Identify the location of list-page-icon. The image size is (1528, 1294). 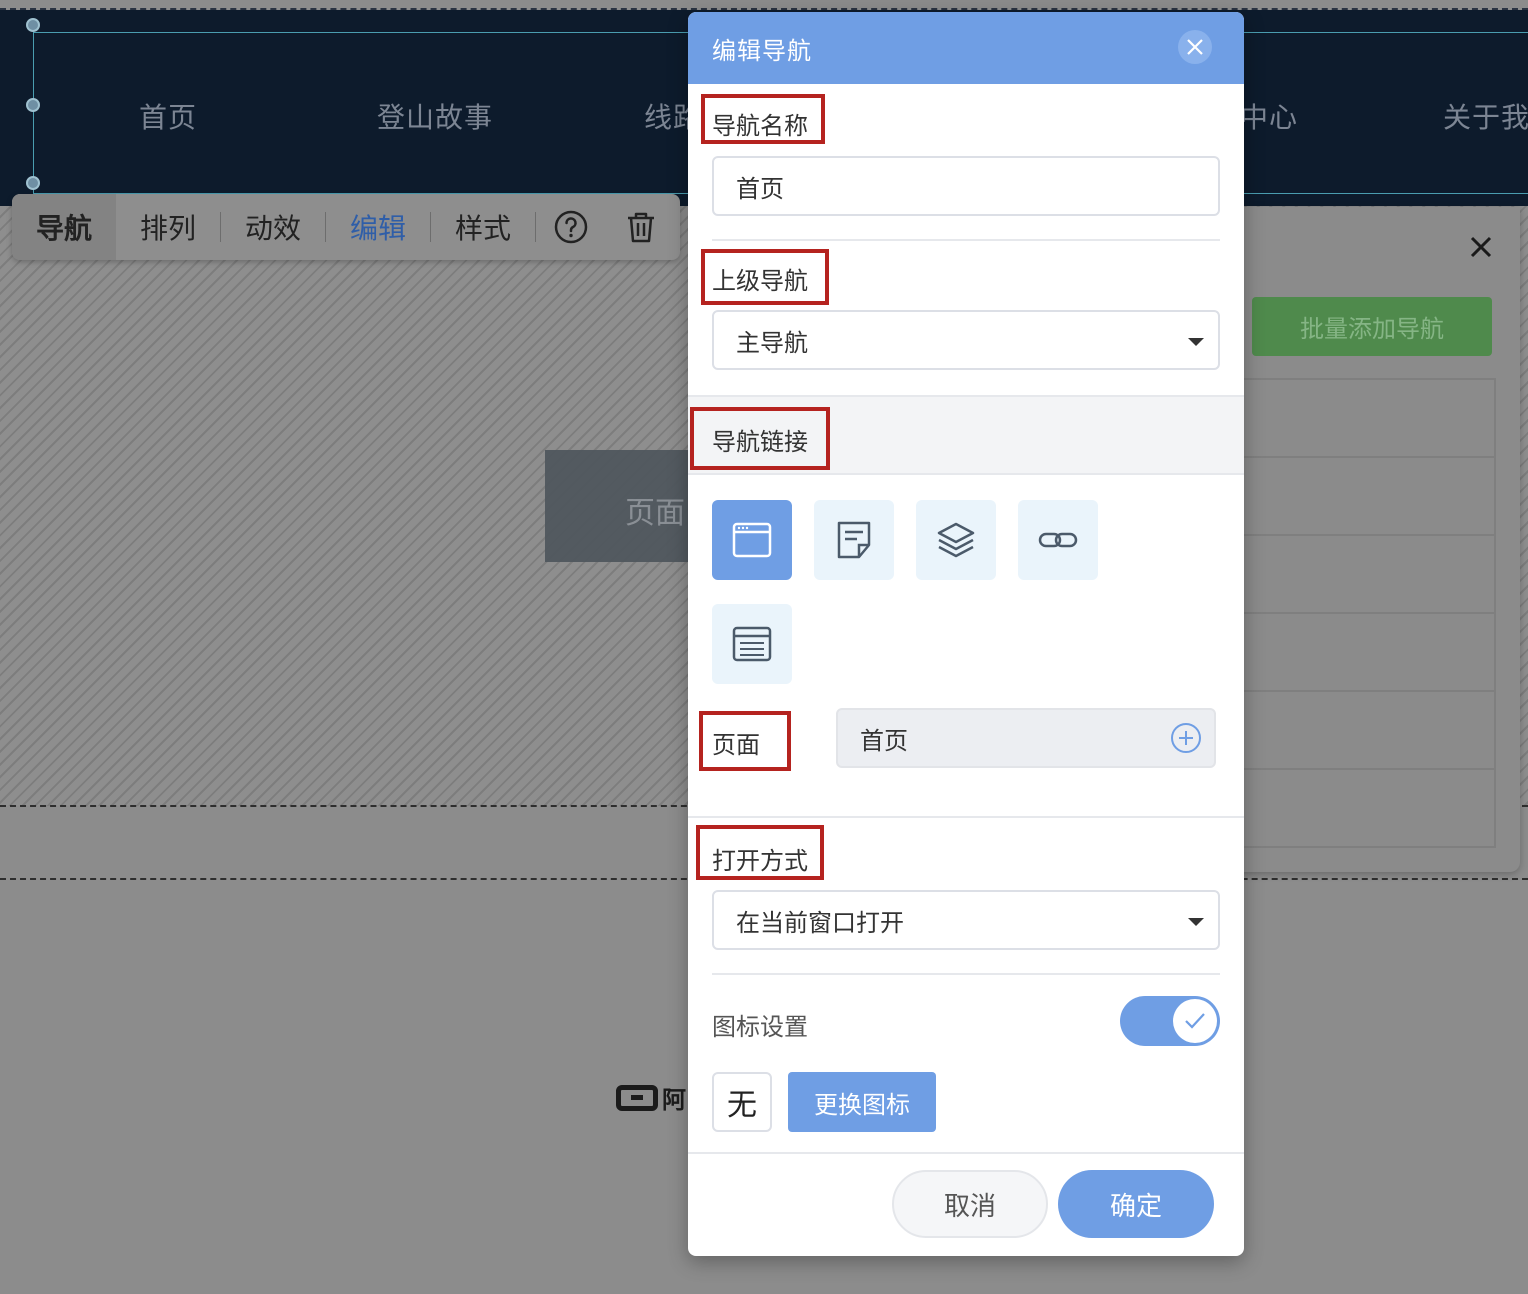
(752, 644).